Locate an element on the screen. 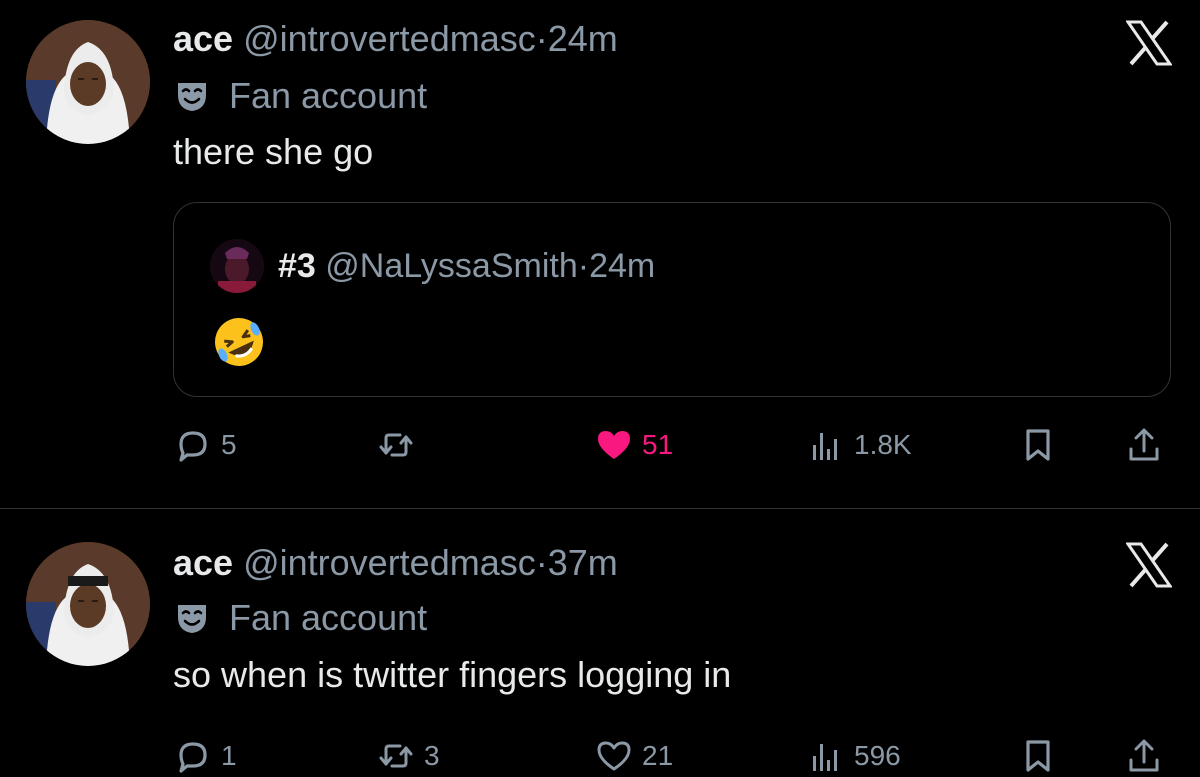 The height and width of the screenshot is (777, 1200). repost-count: 3 is located at coordinates (432, 755).